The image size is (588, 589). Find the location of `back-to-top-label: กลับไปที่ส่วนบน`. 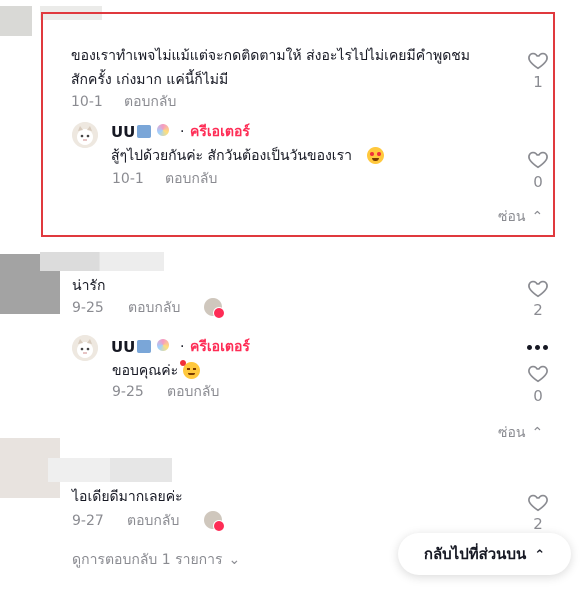

back-to-top-label: กลับไปที่ส่วนบน is located at coordinates (475, 554).